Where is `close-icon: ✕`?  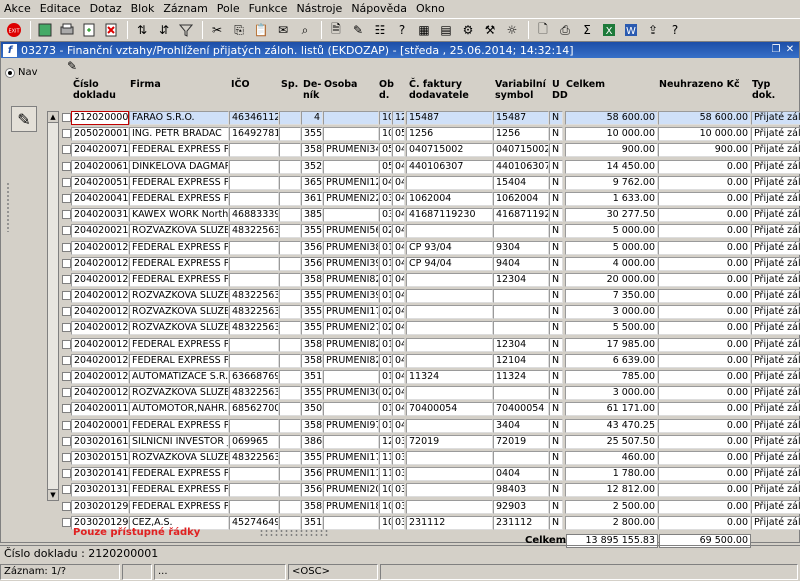
close-icon: ✕ is located at coordinates (790, 50).